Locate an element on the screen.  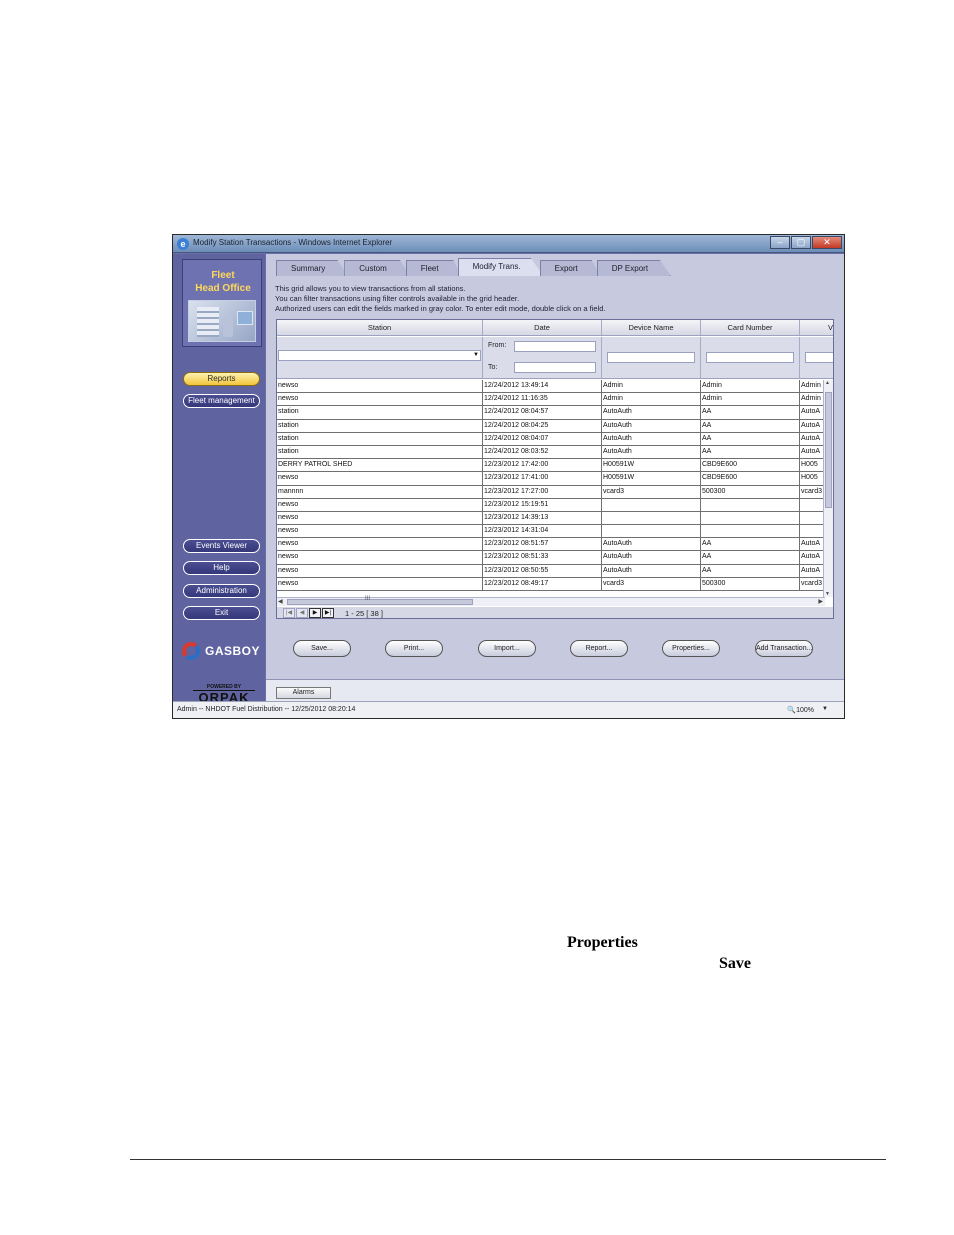
station-filter-dropdown is located at coordinates (379, 355).